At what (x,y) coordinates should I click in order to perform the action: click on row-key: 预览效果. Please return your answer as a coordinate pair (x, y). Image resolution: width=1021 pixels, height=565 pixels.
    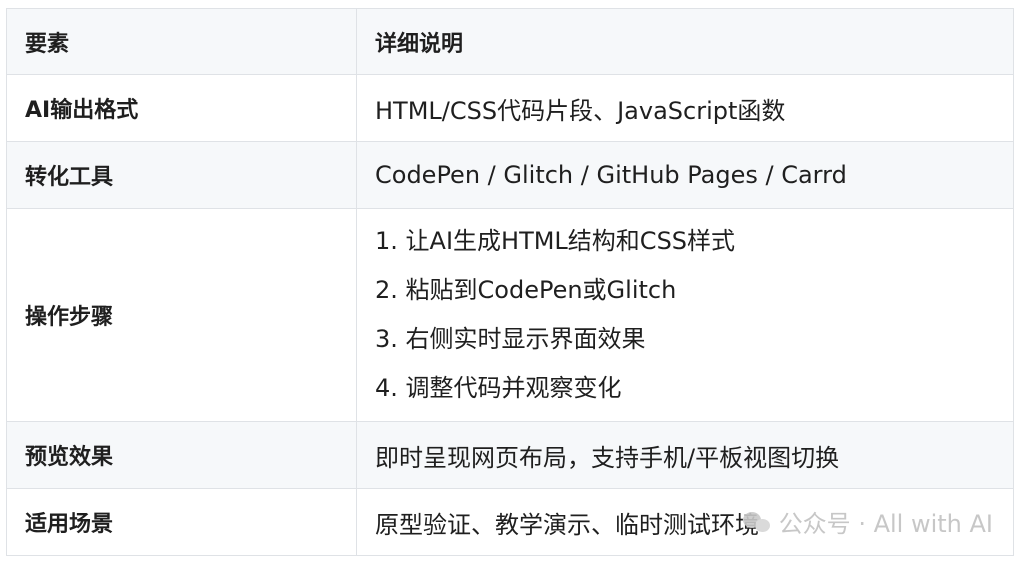
    Looking at the image, I should click on (181, 455).